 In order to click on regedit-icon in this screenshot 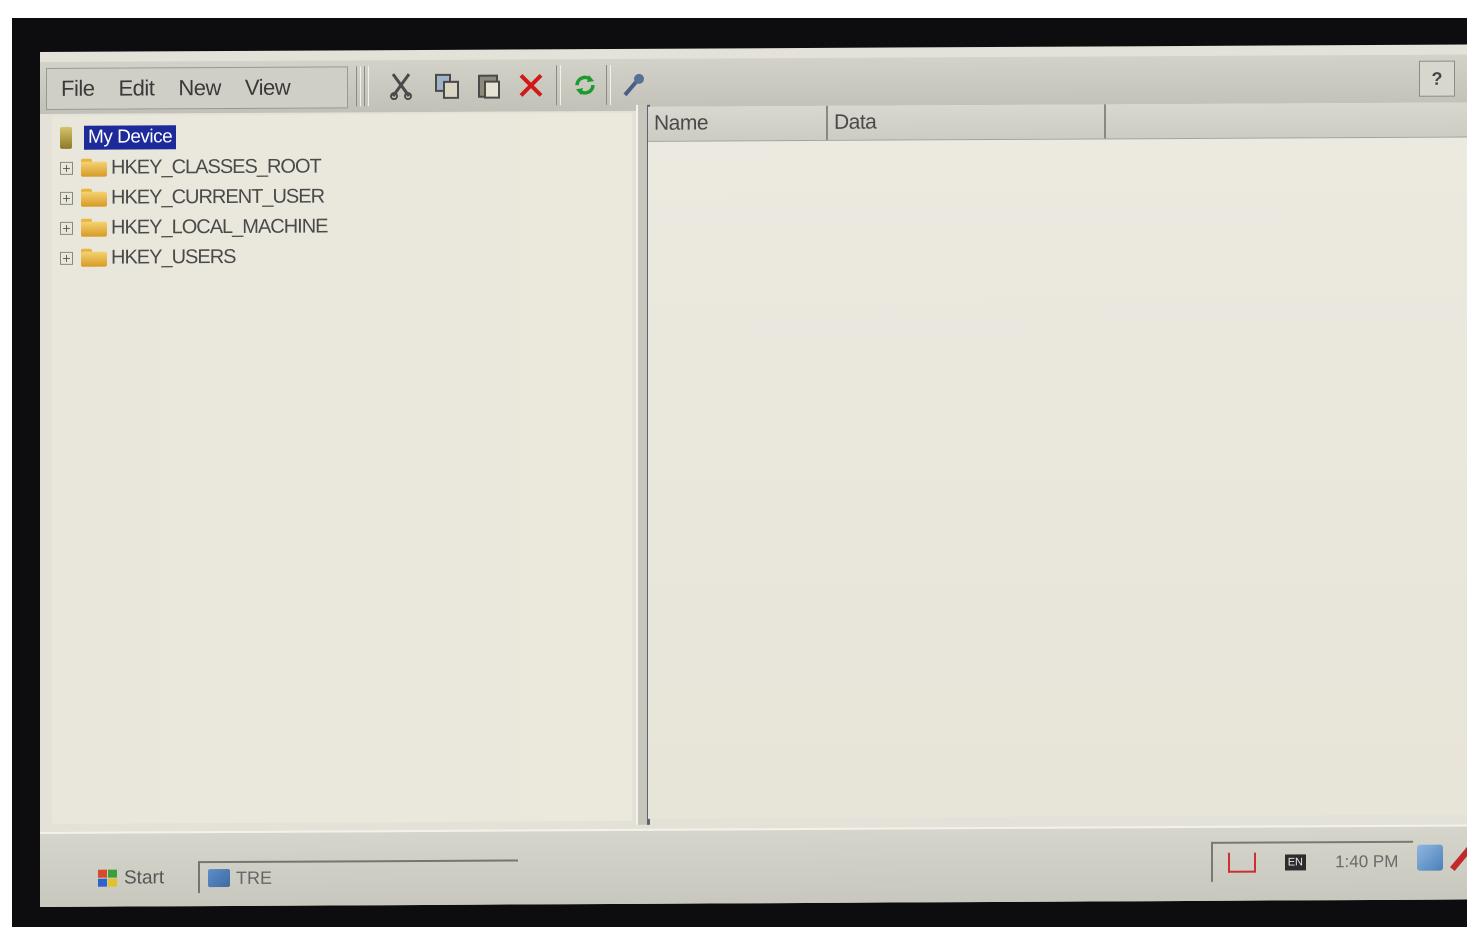, I will do `click(219, 878)`.